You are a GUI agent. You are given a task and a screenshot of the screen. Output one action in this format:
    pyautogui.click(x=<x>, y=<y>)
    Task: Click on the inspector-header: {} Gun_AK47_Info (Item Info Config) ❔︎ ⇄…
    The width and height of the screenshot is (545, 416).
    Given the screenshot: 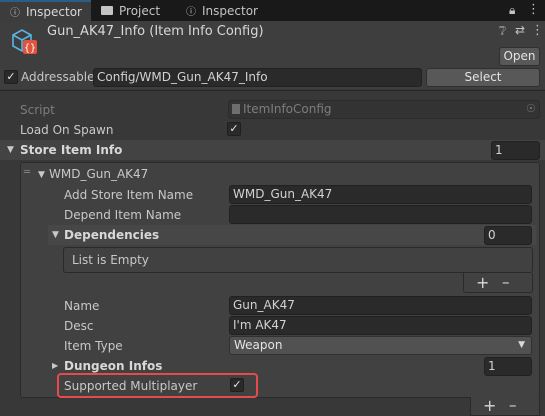 What is the action you would take?
    pyautogui.click(x=272, y=44)
    